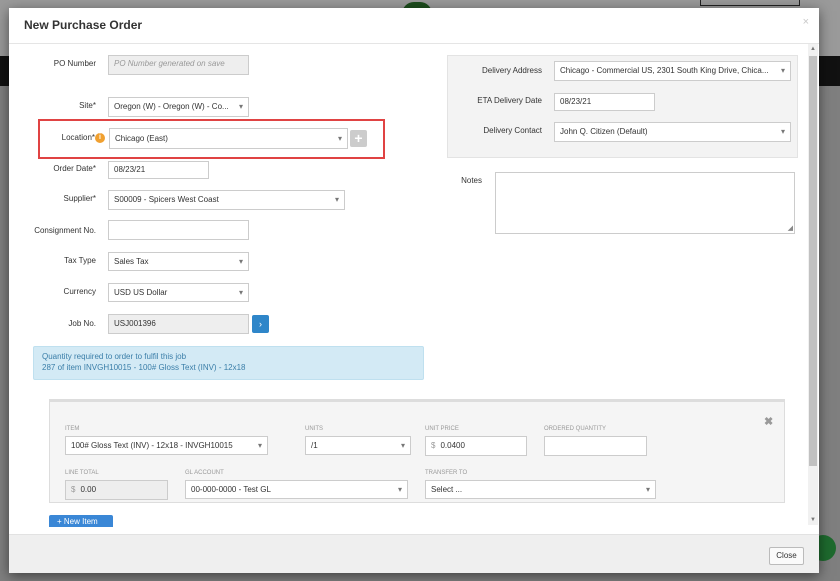  What do you see at coordinates (806, 22) in the screenshot?
I see `close-icon: ×` at bounding box center [806, 22].